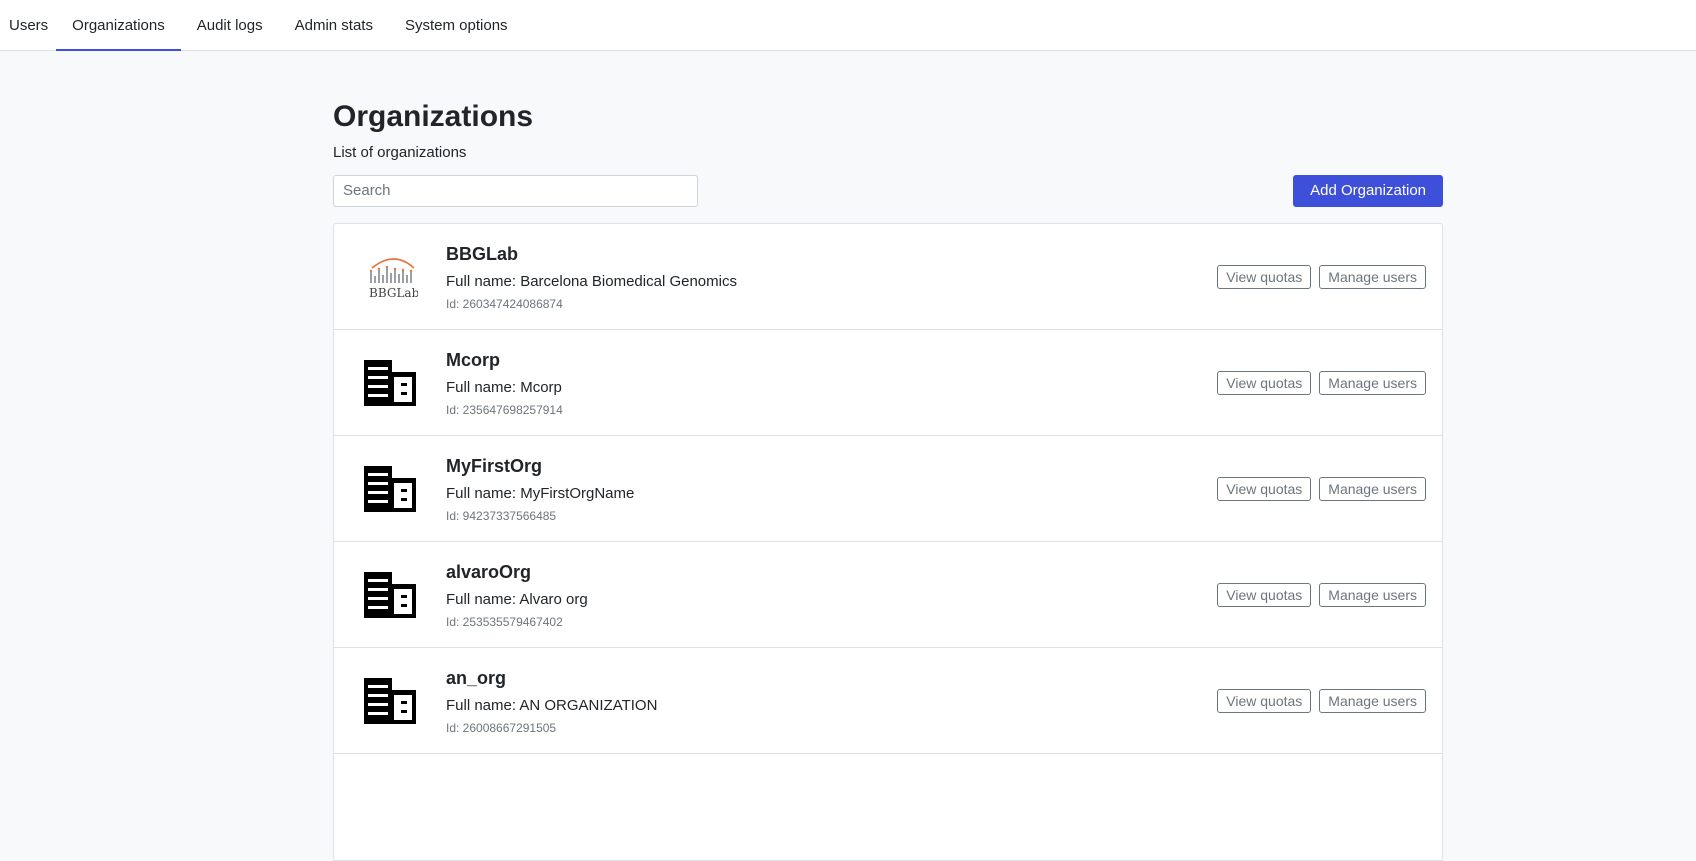 Image resolution: width=1696 pixels, height=861 pixels. Describe the element at coordinates (591, 281) in the screenshot. I see `organization-full-name: Full name: Barcelona Biomedical Genomics` at that location.